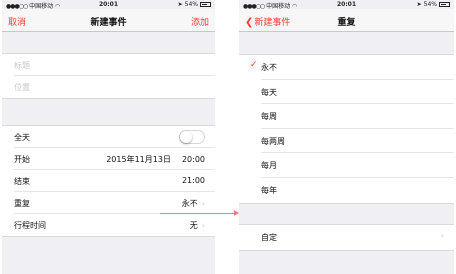  What do you see at coordinates (269, 67) in the screenshot?
I see `repeat-option-label: 永不` at bounding box center [269, 67].